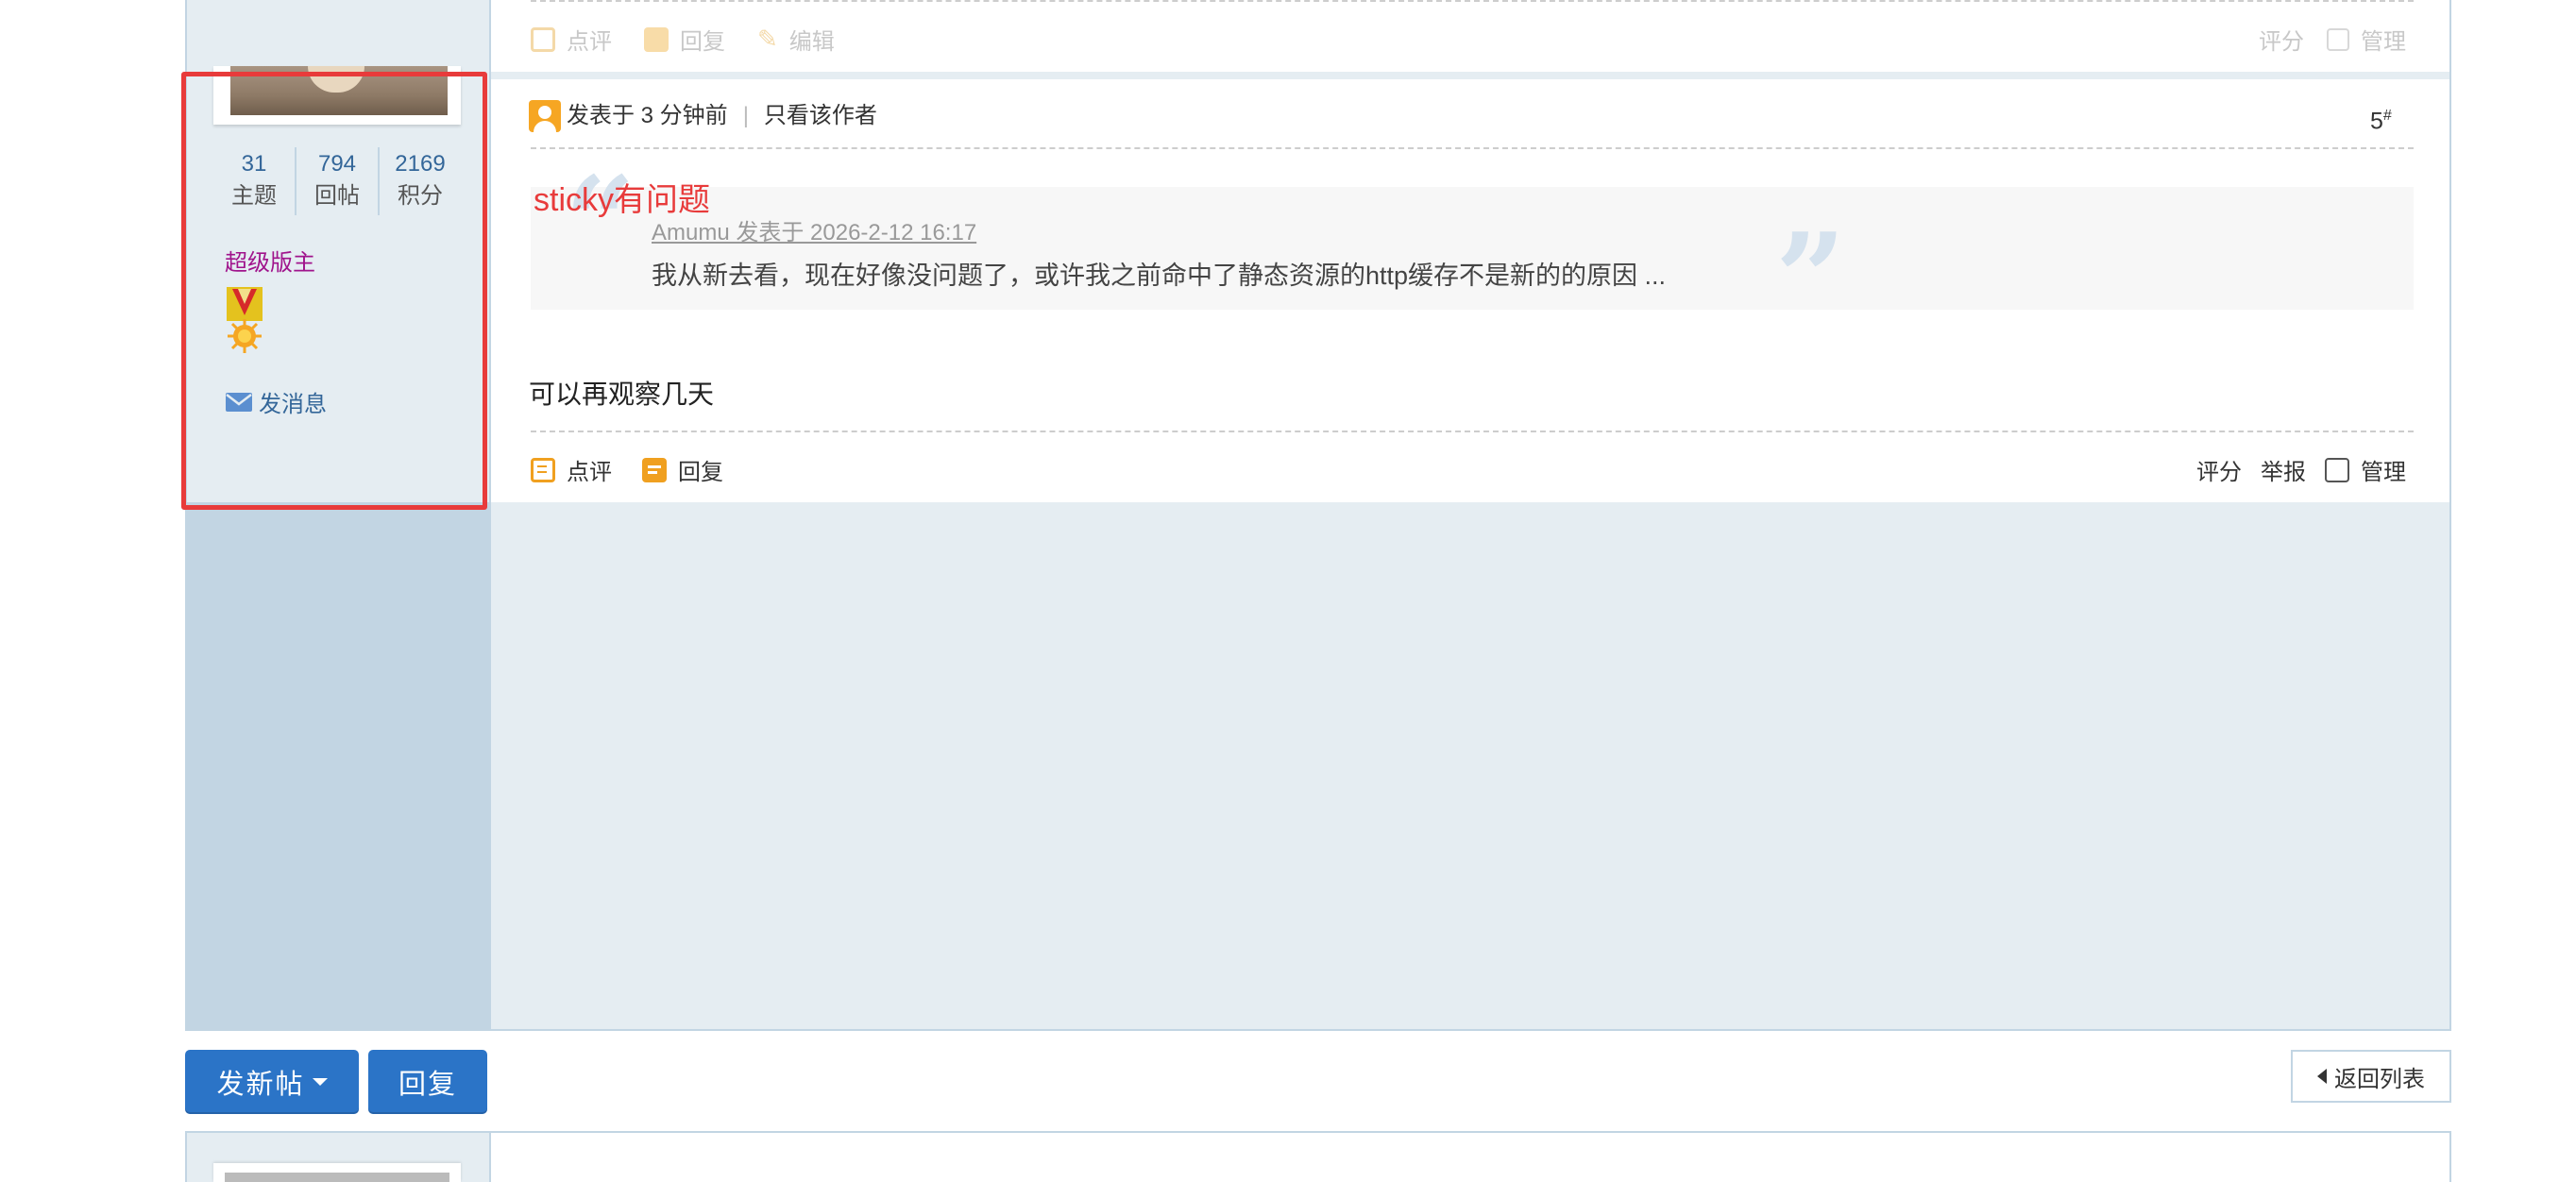 This screenshot has width=2576, height=1182. Describe the element at coordinates (811, 42) in the screenshot. I see `prev-edit-label: 编辑` at that location.